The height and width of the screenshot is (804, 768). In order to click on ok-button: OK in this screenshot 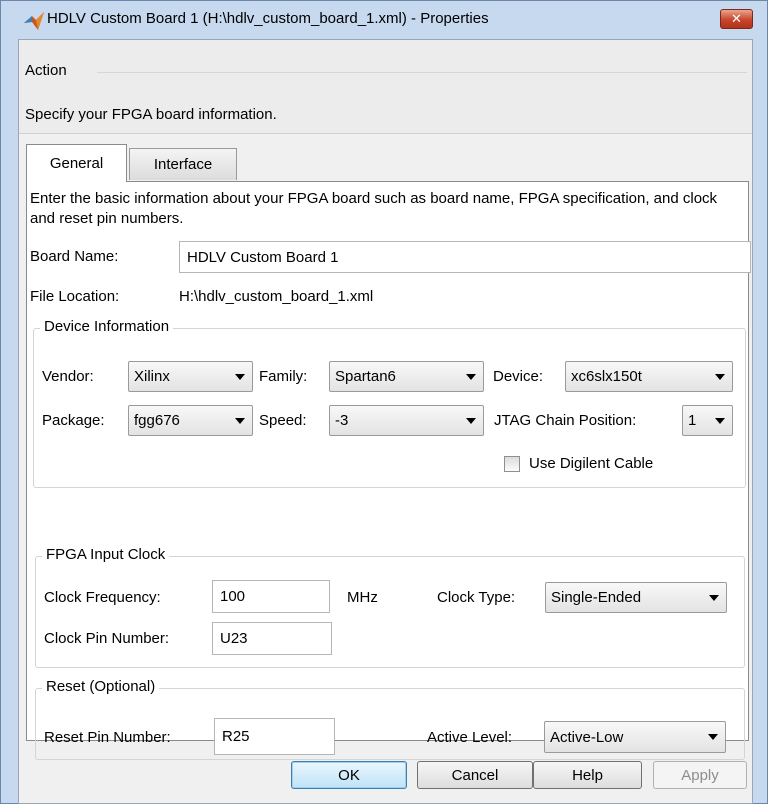, I will do `click(349, 775)`.